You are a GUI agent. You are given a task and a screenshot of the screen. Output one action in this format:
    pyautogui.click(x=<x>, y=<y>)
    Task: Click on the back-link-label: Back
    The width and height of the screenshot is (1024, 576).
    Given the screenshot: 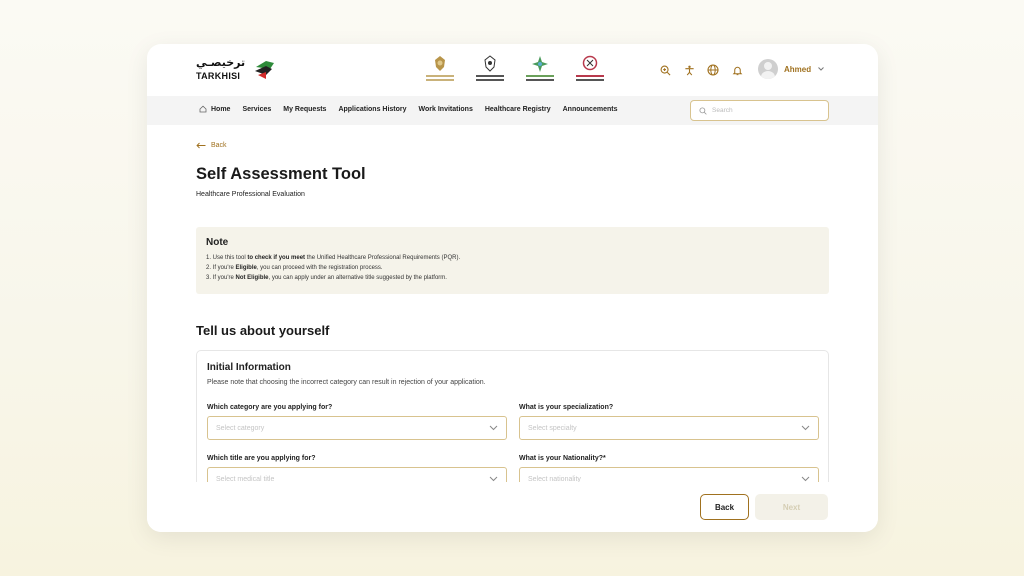 What is the action you would take?
    pyautogui.click(x=219, y=145)
    